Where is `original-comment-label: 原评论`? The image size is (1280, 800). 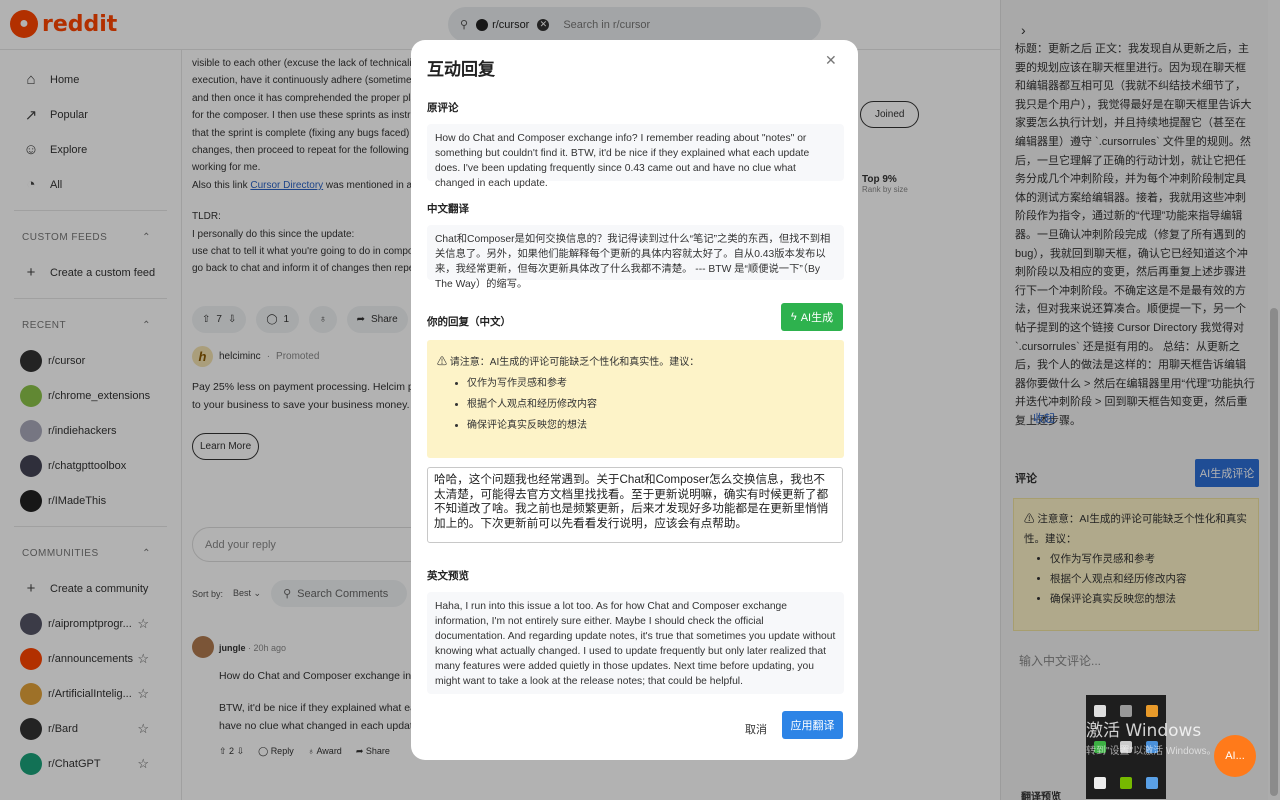 original-comment-label: 原评论 is located at coordinates (443, 108).